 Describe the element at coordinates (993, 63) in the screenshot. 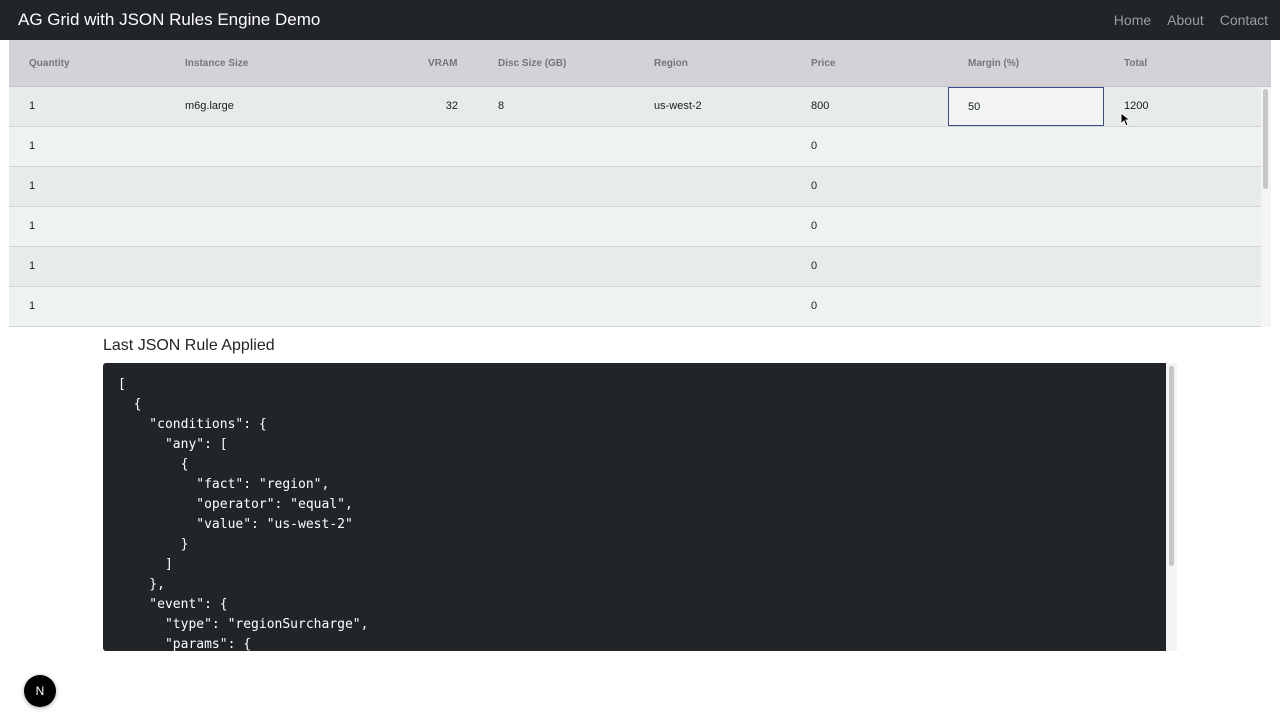

I see `header-margin: Margin (%)` at that location.